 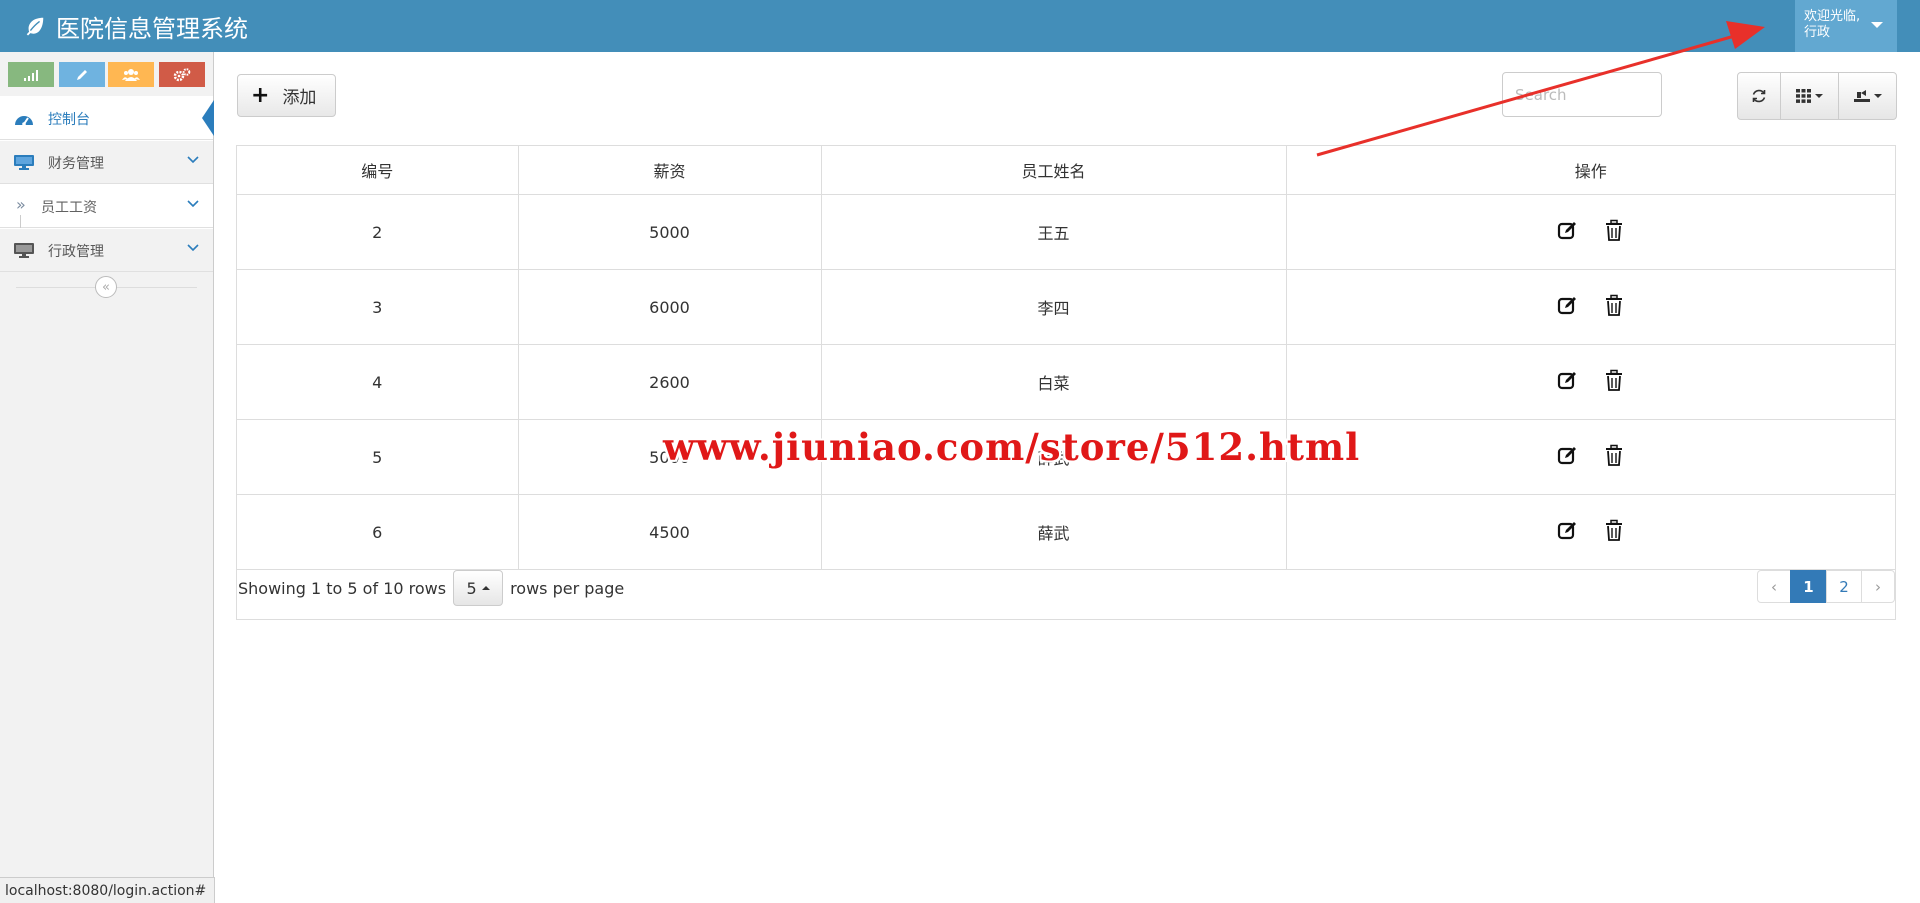 I want to click on sidebar: 控制台 财务管理 » 员工工资 行政管理 «, so click(x=107, y=477).